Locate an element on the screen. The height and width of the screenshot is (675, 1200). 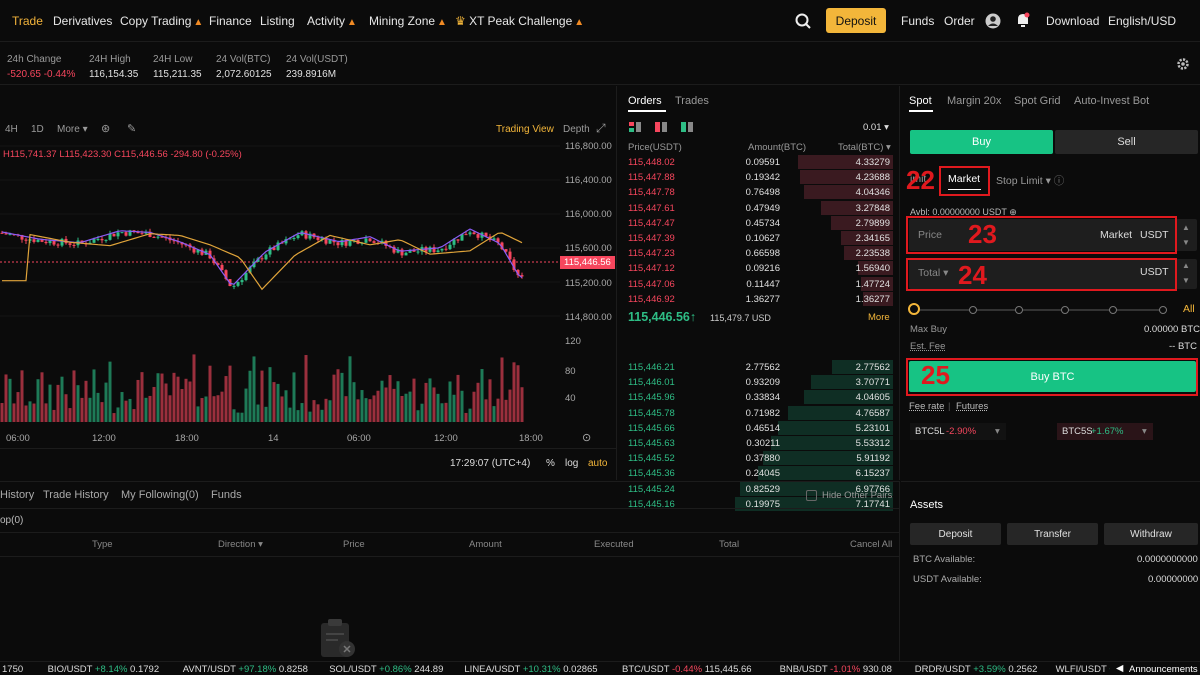
bid-row: 115,446.01 0.93209 3.70771 is located at coordinates (759, 382).